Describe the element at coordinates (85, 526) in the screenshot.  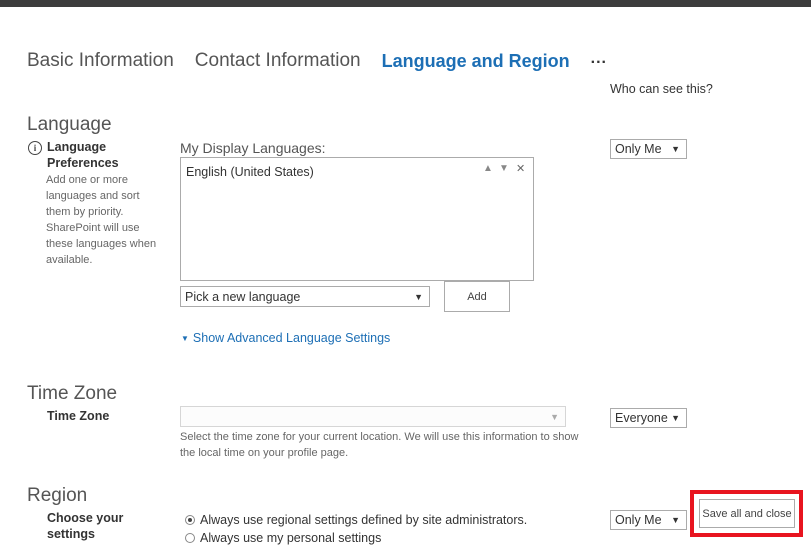
I see `choose-your-settings-label: Choose your settings` at that location.